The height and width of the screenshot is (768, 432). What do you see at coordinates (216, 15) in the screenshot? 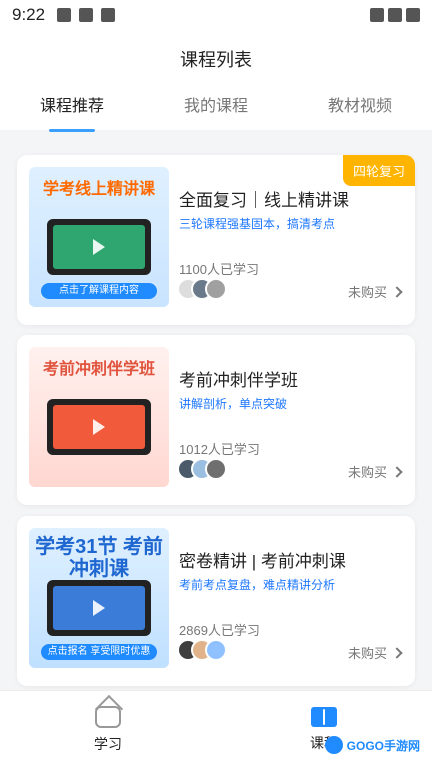
I see `status-bar: 9:22` at bounding box center [216, 15].